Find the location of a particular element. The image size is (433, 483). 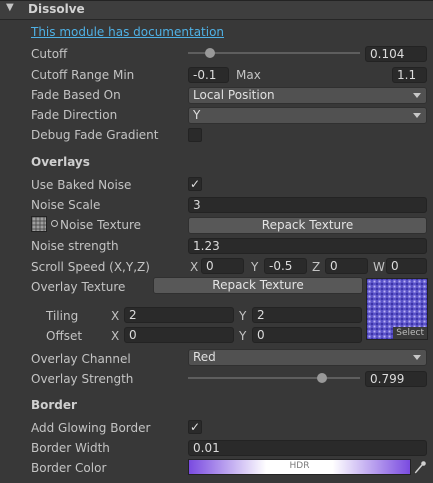

border-color-swatch: HDR is located at coordinates (299, 467).